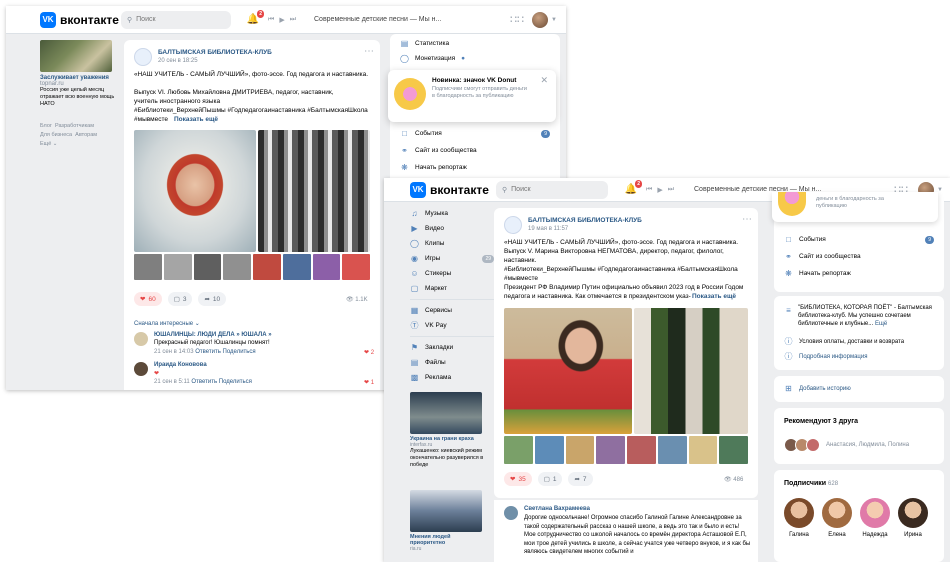 This screenshot has width=950, height=562. What do you see at coordinates (314, 191) in the screenshot?
I see `group-archive-photo` at bounding box center [314, 191].